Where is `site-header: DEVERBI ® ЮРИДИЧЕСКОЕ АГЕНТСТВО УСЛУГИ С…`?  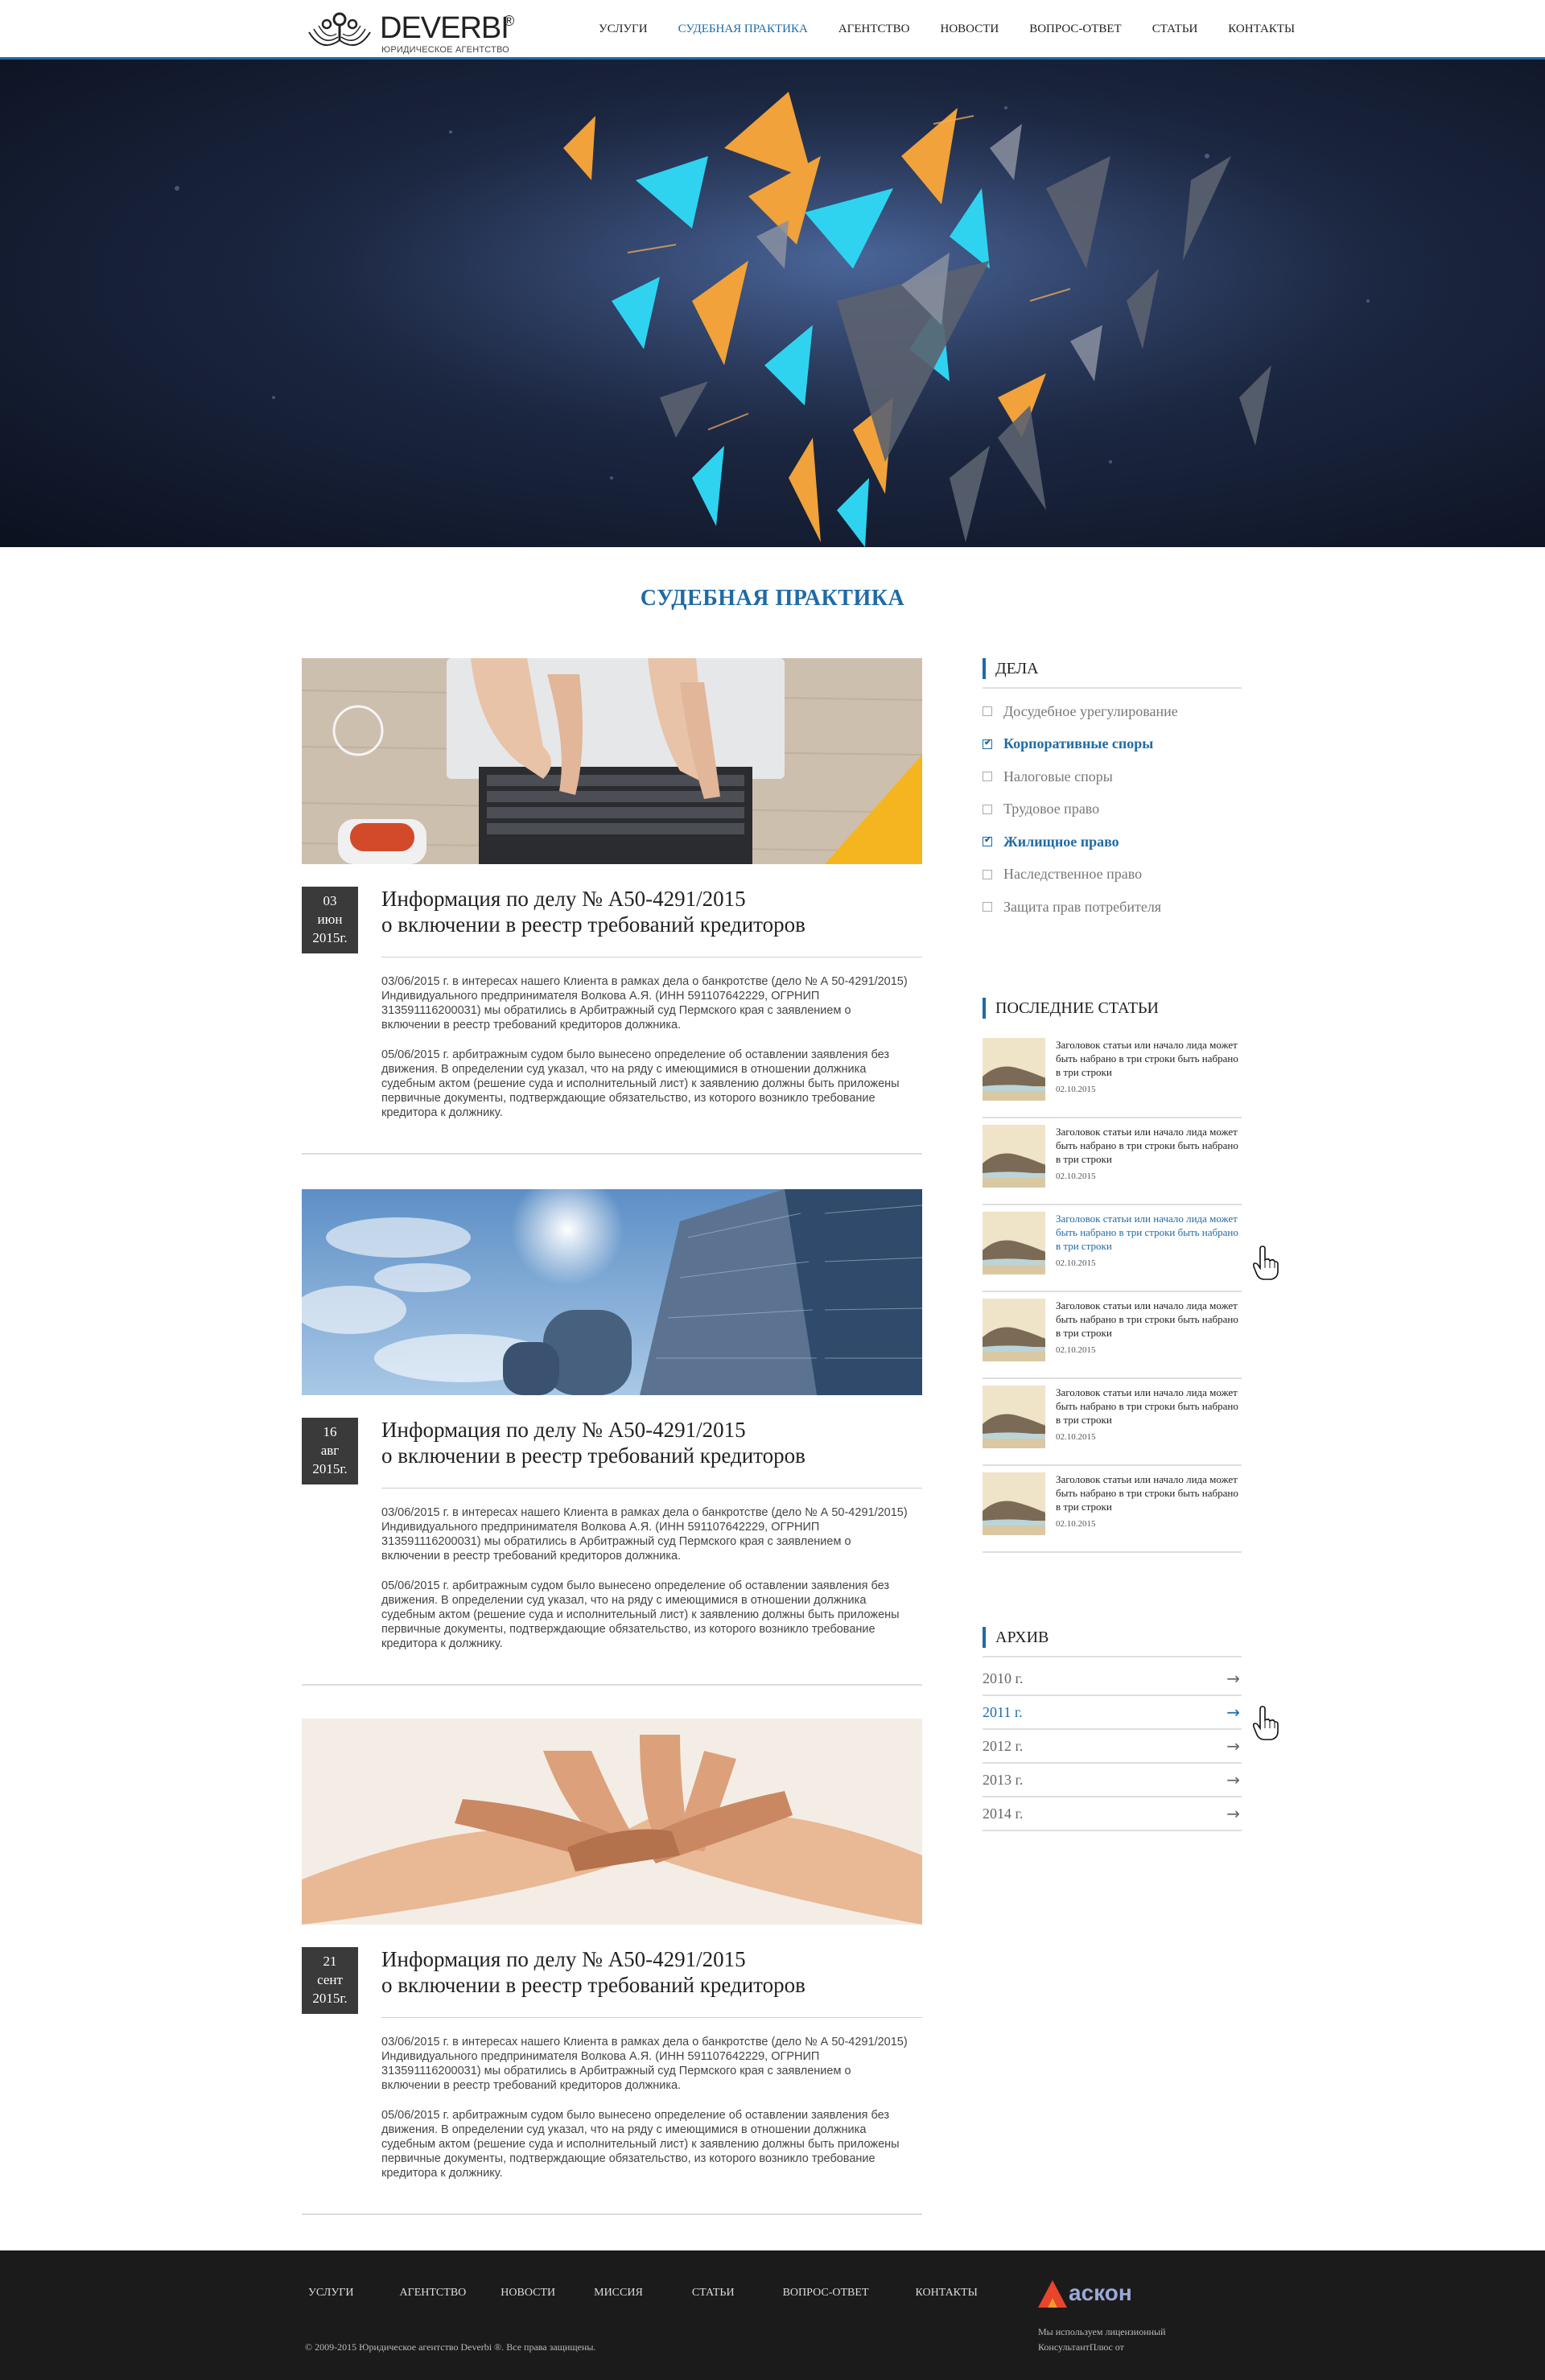
site-header: DEVERBI ® ЮРИДИЧЕСКОЕ АГЕНТСТВО УСЛУГИ С… is located at coordinates (772, 30).